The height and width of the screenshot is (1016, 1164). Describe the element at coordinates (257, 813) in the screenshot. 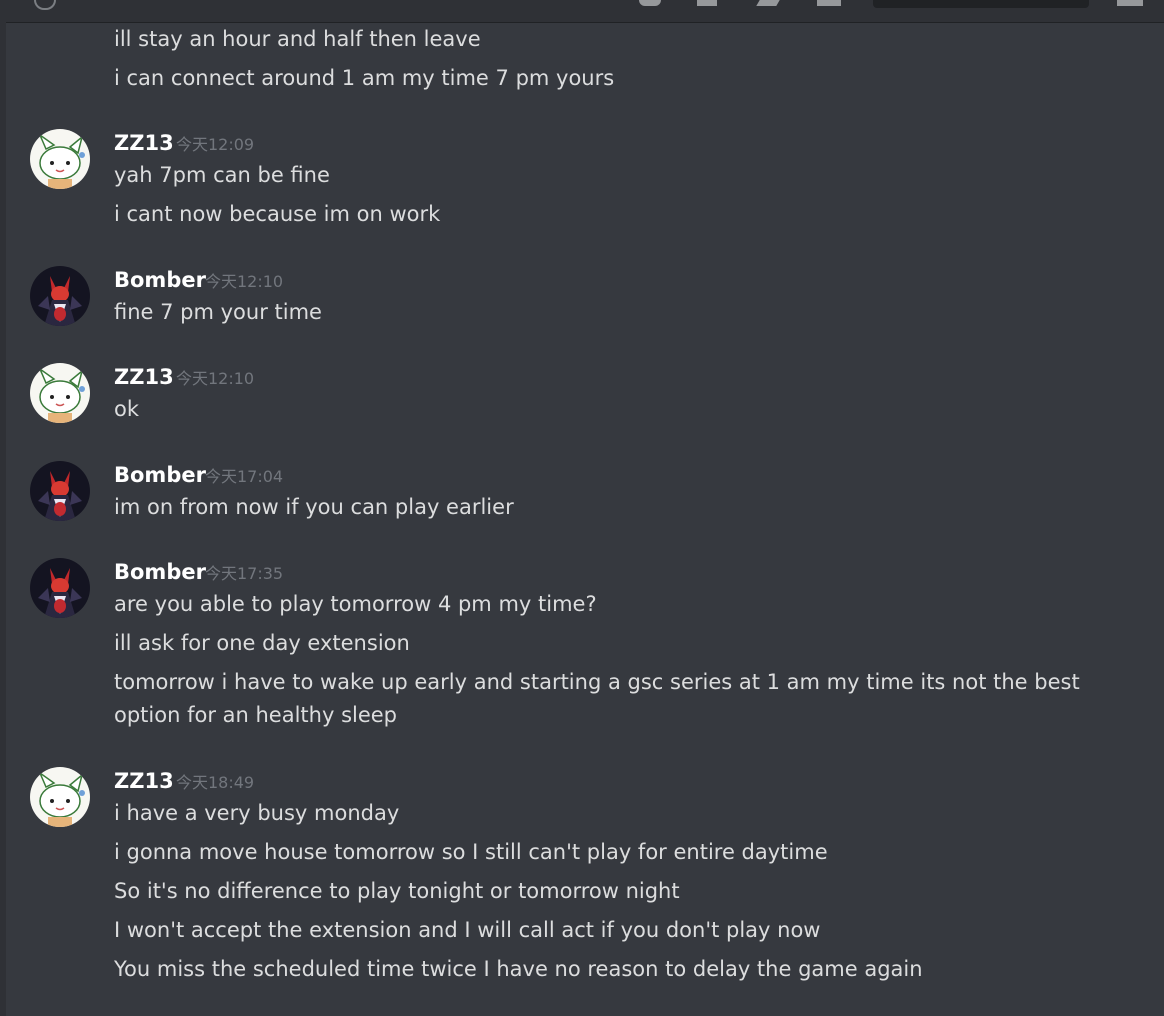

I see `message-line: i have a very busy monday` at that location.